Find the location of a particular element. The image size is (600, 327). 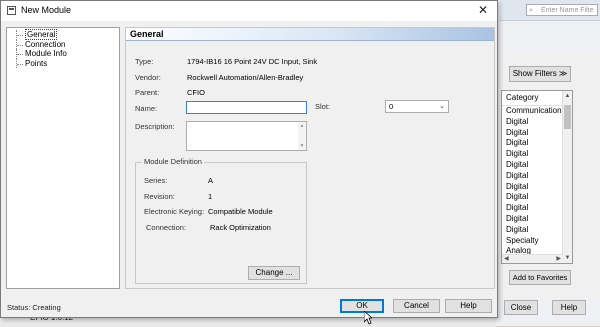

category-vertical-scrollbar: ▲ ▼ is located at coordinates (567, 177).